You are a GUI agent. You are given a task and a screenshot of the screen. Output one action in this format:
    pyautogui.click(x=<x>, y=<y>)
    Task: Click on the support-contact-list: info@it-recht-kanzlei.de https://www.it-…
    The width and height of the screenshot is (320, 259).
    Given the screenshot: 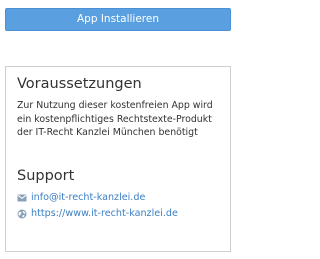 What is the action you would take?
    pyautogui.click(x=118, y=206)
    